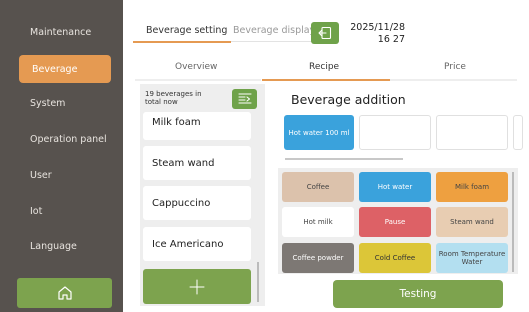 The height and width of the screenshot is (312, 529). What do you see at coordinates (68, 139) in the screenshot?
I see `sidebar-item-label: Operation panel` at bounding box center [68, 139].